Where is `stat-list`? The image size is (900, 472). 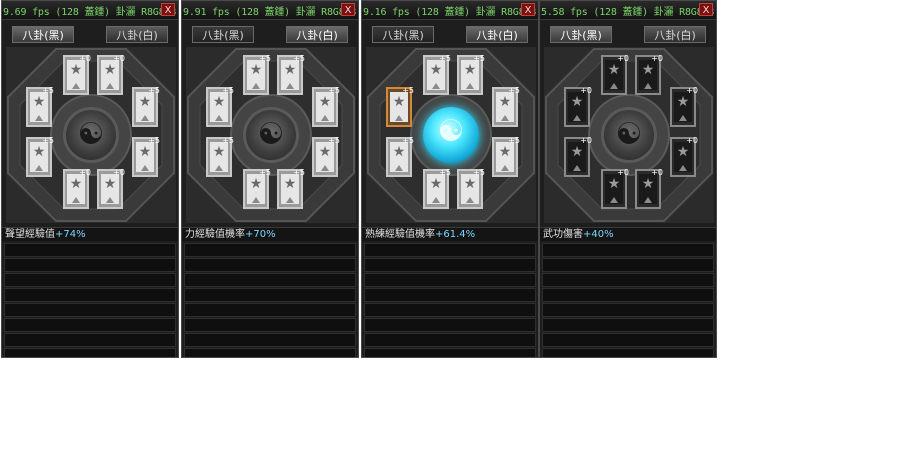
stat-list is located at coordinates (450, 300).